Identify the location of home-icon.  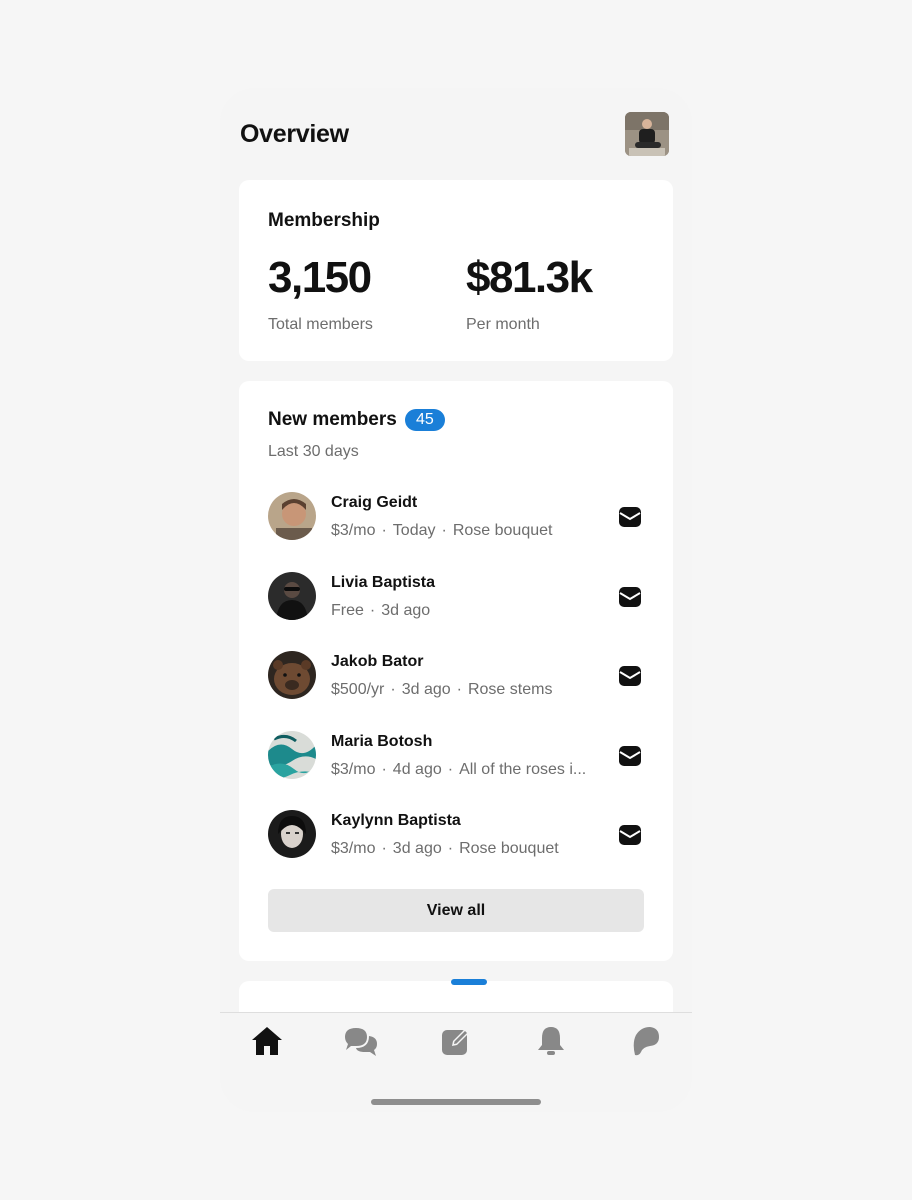
(267, 1041).